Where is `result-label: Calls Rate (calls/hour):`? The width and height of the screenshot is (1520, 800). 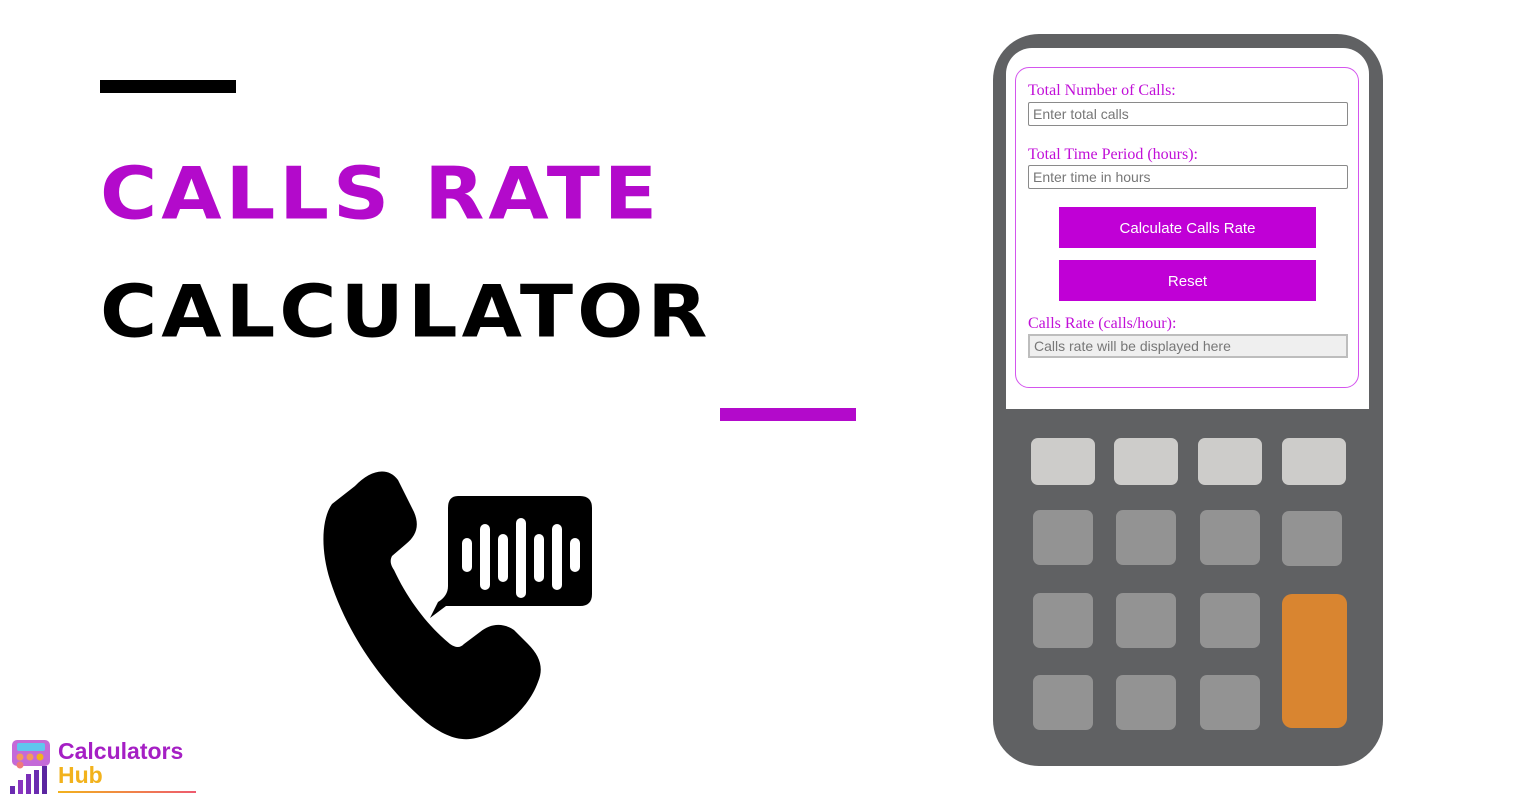
result-label: Calls Rate (calls/hour): is located at coordinates (1102, 323).